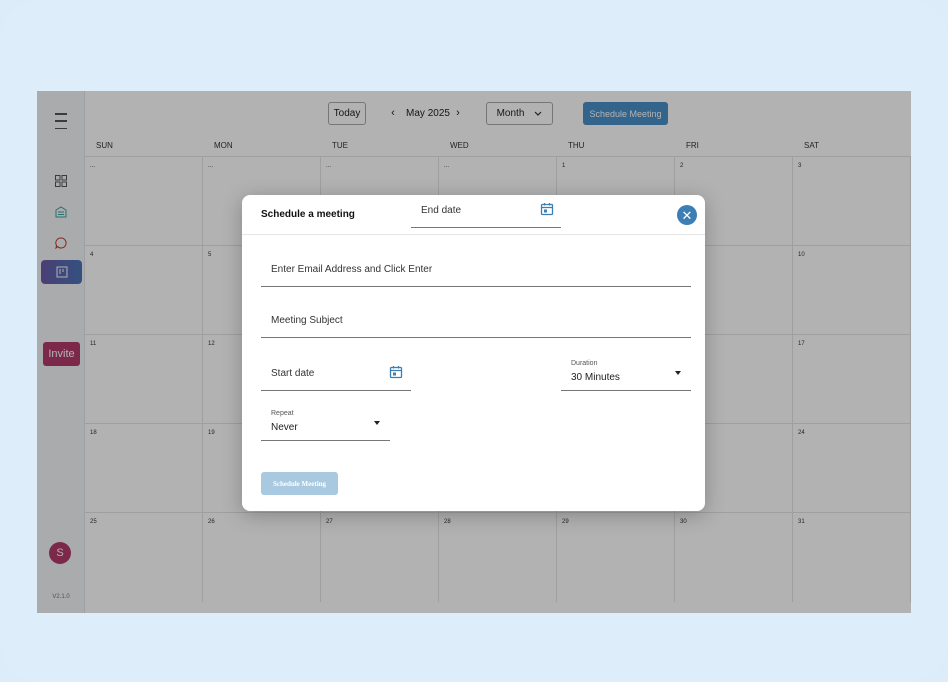  I want to click on start-date-label: Start date, so click(293, 373).